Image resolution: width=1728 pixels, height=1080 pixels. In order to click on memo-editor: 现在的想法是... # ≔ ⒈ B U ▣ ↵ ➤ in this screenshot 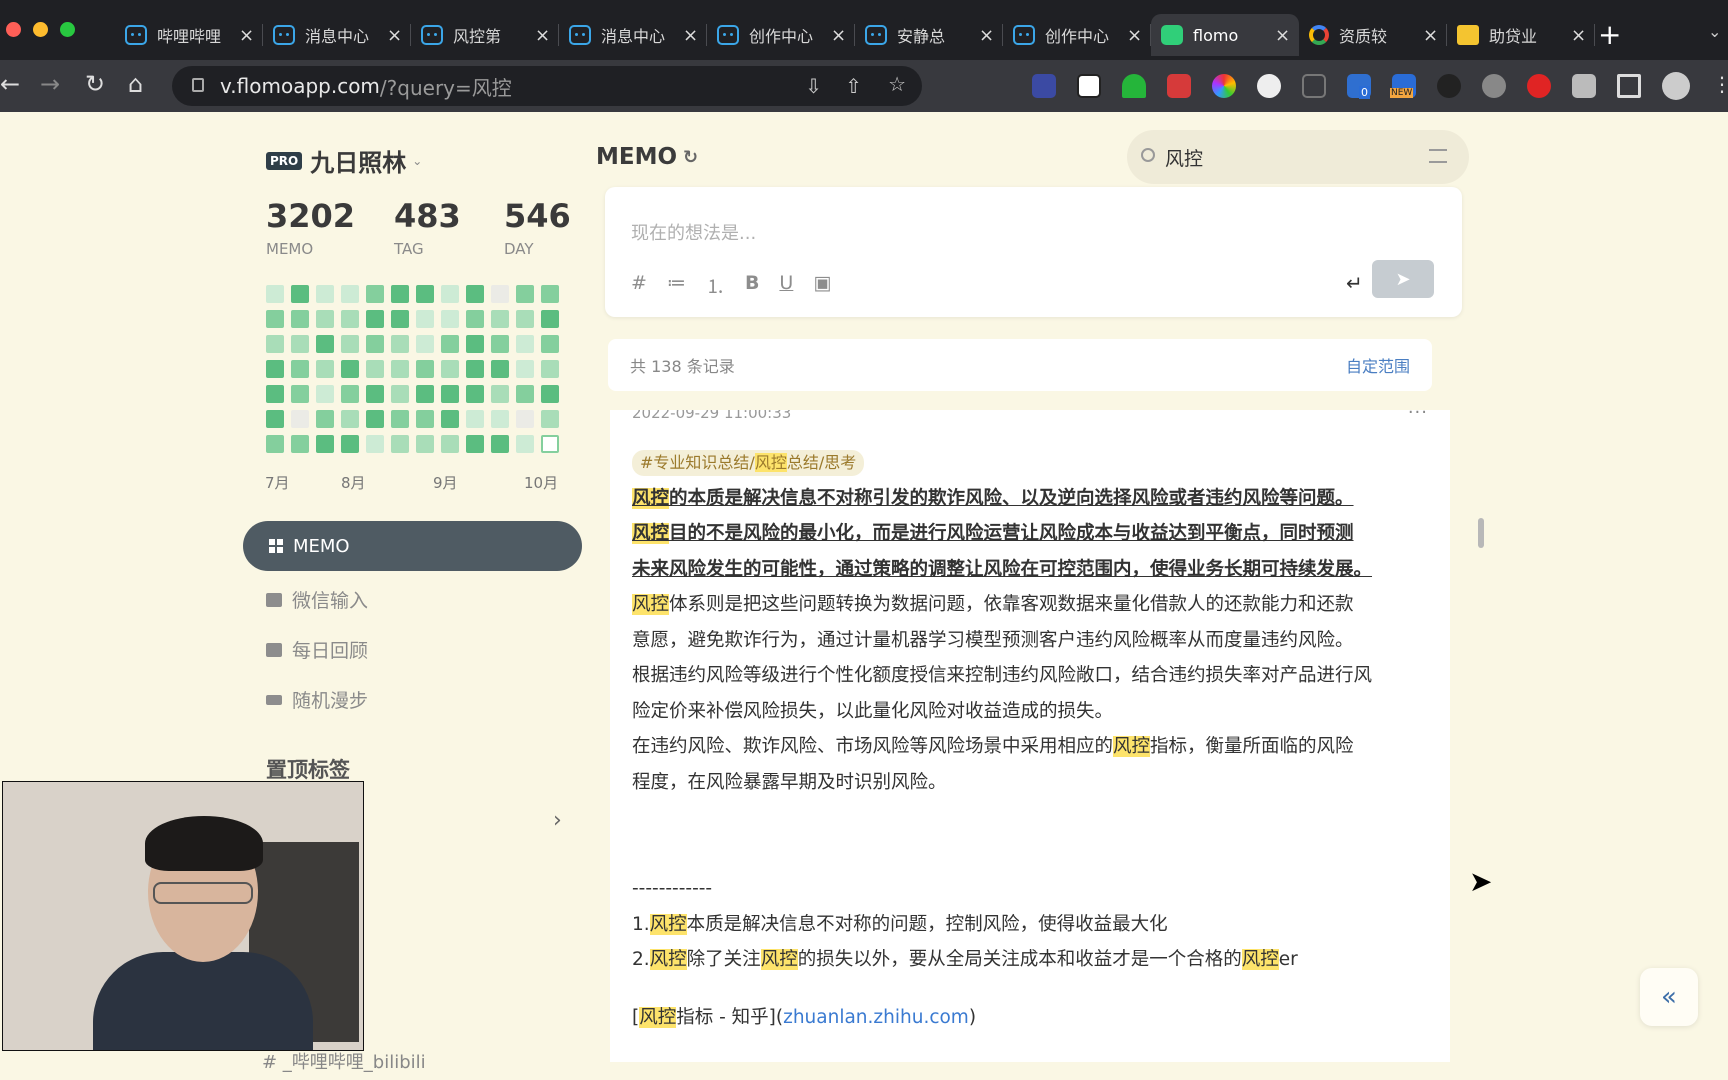, I will do `click(1033, 252)`.